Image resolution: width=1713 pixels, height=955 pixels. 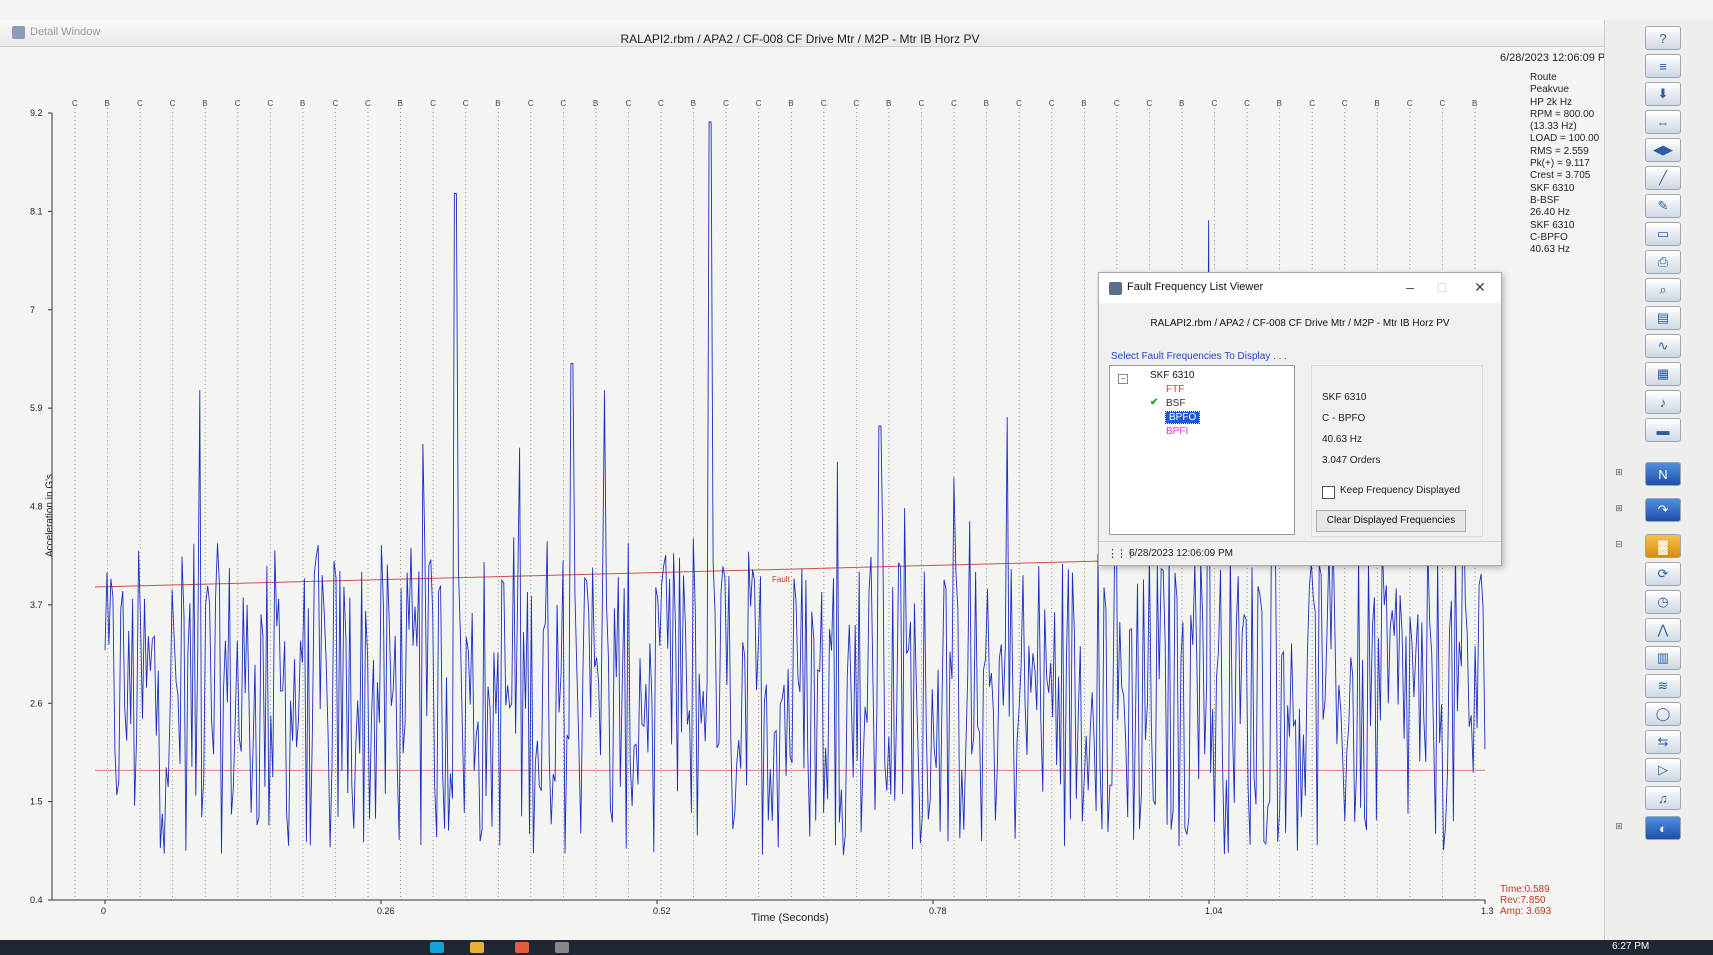 I want to click on app-taskbar-icon, so click(x=562, y=947).